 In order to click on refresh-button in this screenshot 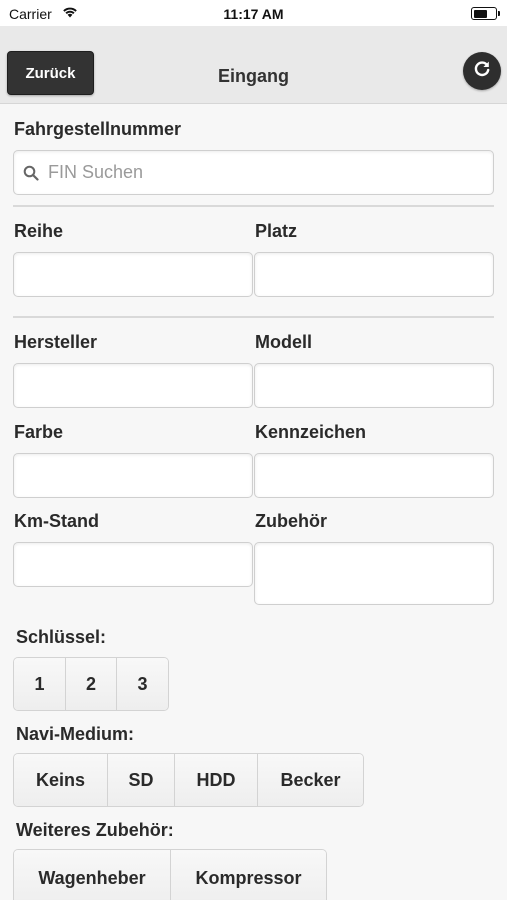, I will do `click(482, 71)`.